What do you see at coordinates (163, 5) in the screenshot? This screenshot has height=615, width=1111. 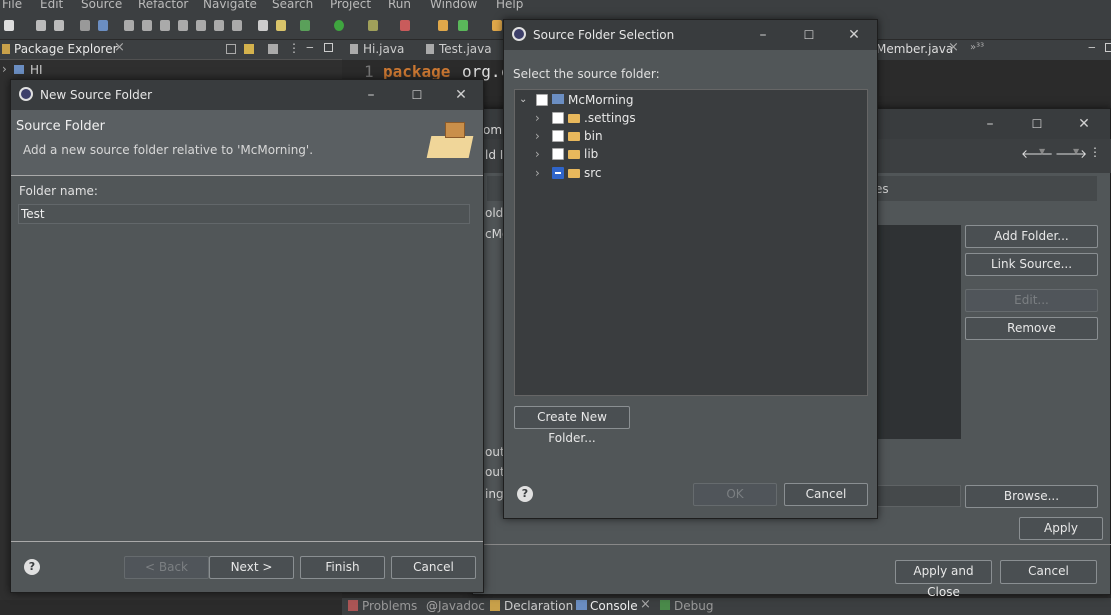 I see `menu-refactor: Refactor` at bounding box center [163, 5].